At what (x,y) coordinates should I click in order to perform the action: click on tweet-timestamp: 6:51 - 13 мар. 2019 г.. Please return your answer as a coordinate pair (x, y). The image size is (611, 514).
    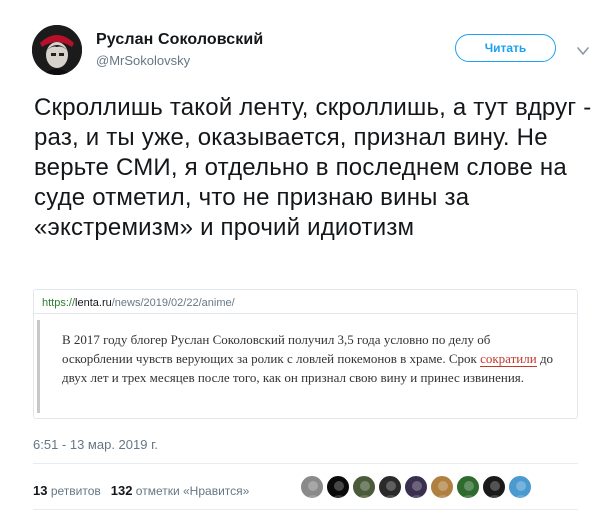
    Looking at the image, I should click on (95, 444).